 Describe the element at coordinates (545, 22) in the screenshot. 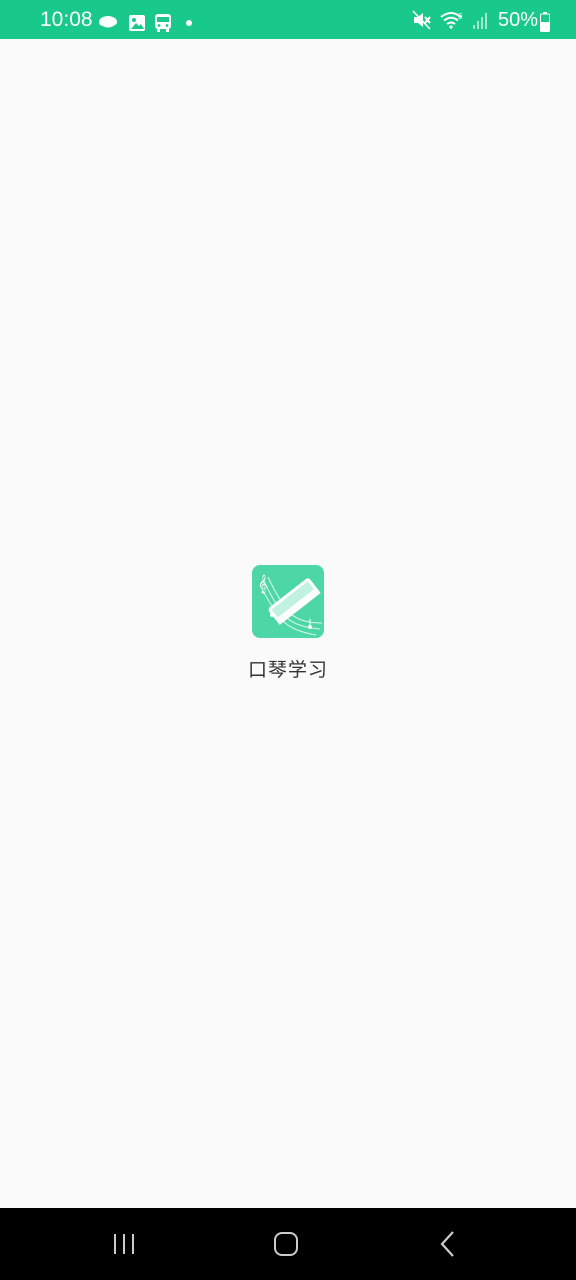

I see `battery-icon` at that location.